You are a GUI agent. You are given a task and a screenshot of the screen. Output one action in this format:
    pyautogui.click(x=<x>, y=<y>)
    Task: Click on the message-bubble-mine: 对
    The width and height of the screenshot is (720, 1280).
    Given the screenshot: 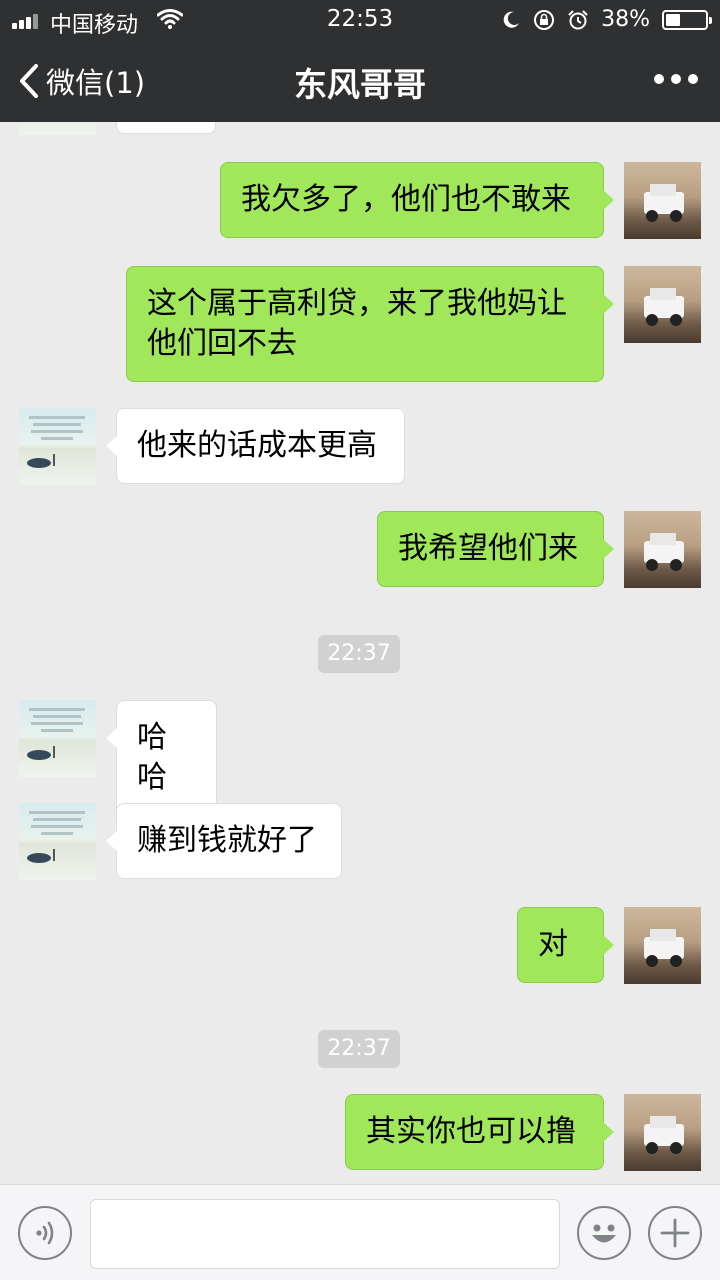 What is the action you would take?
    pyautogui.click(x=565, y=945)
    